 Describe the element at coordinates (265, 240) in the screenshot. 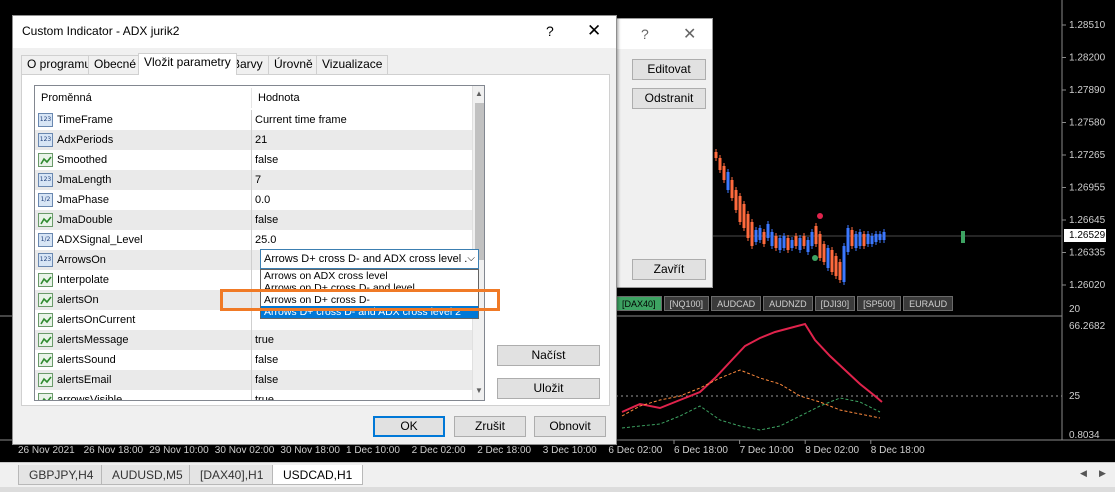

I see `param-value: 25.0` at that location.